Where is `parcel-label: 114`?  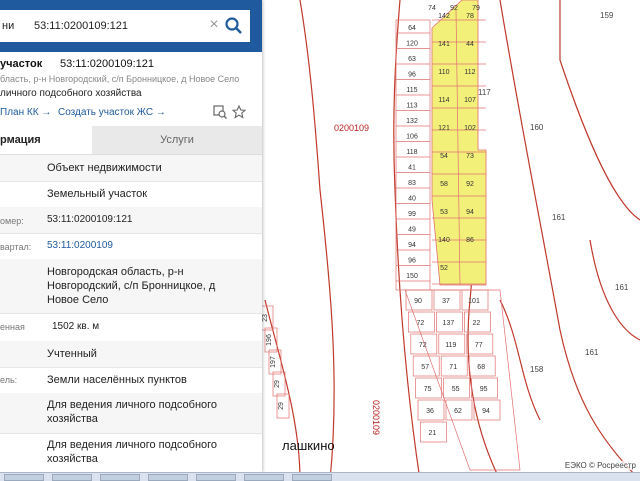 parcel-label: 114 is located at coordinates (443, 100).